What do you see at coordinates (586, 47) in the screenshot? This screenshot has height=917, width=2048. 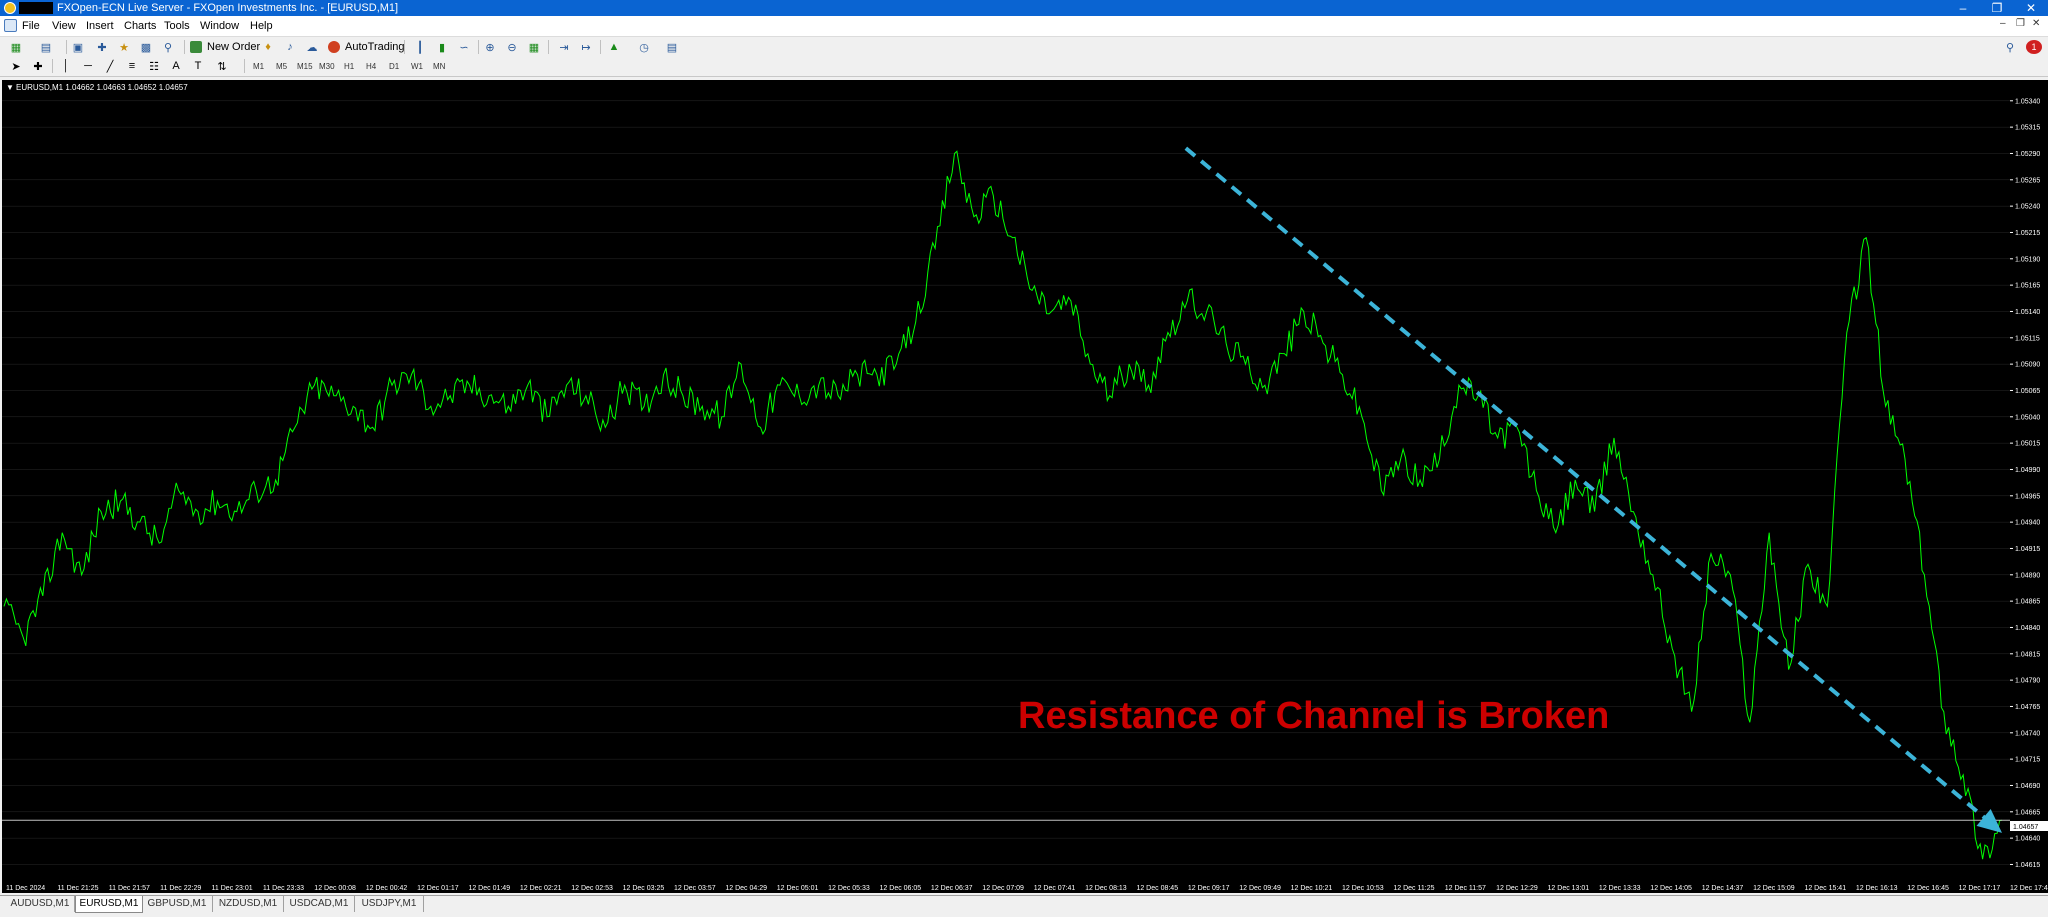 I see `chart-shift-icon: ↦` at bounding box center [586, 47].